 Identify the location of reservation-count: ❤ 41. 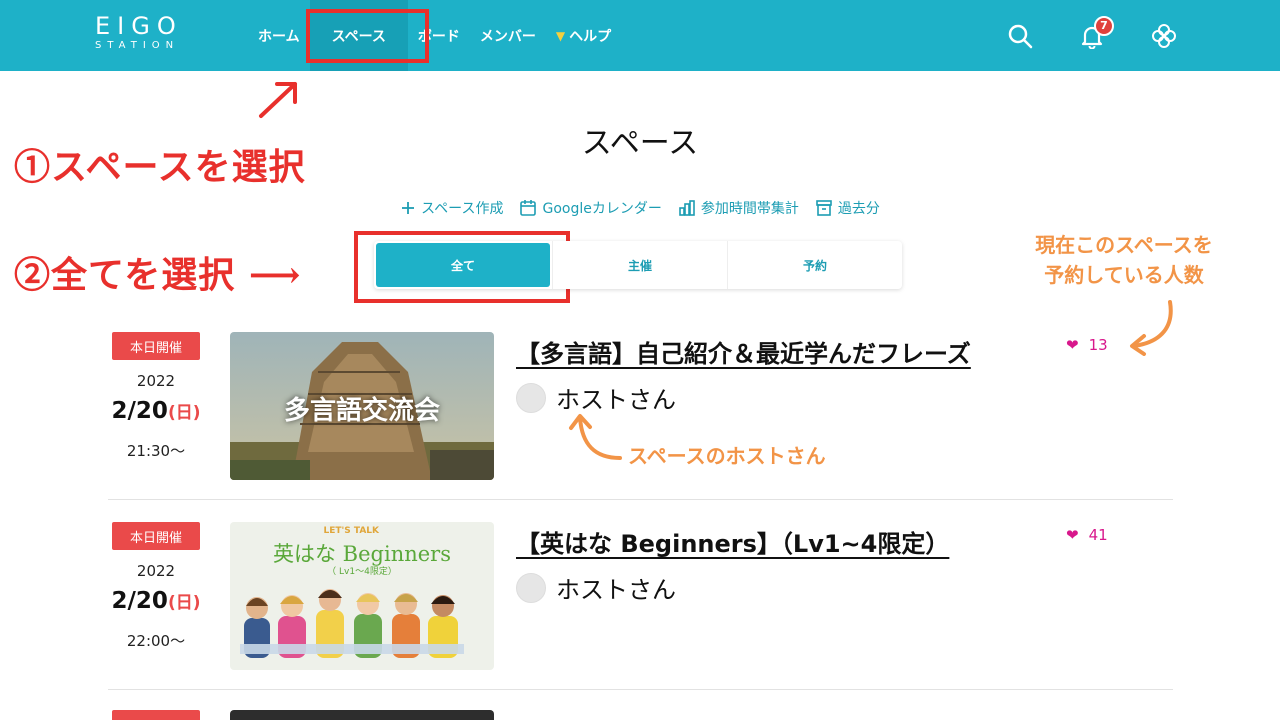
(1087, 535).